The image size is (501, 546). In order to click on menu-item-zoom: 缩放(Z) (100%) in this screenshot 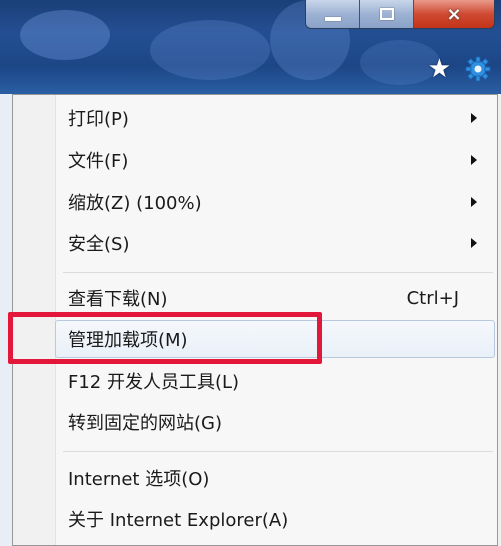, I will do `click(255, 202)`.